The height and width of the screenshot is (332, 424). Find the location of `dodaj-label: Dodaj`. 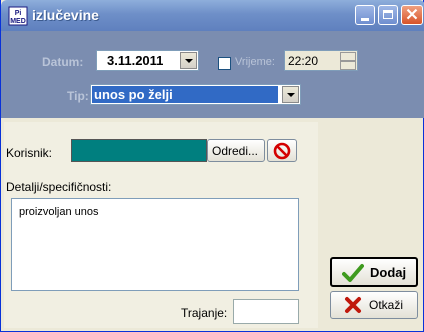

dodaj-label: Dodaj is located at coordinates (388, 272).